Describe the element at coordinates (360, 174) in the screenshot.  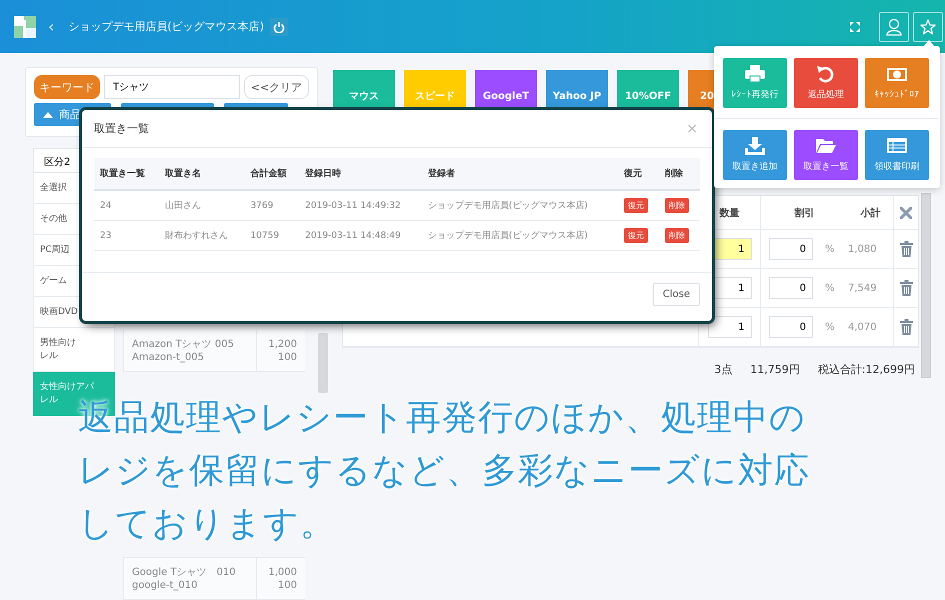
I see `column-header: 登録日時` at that location.